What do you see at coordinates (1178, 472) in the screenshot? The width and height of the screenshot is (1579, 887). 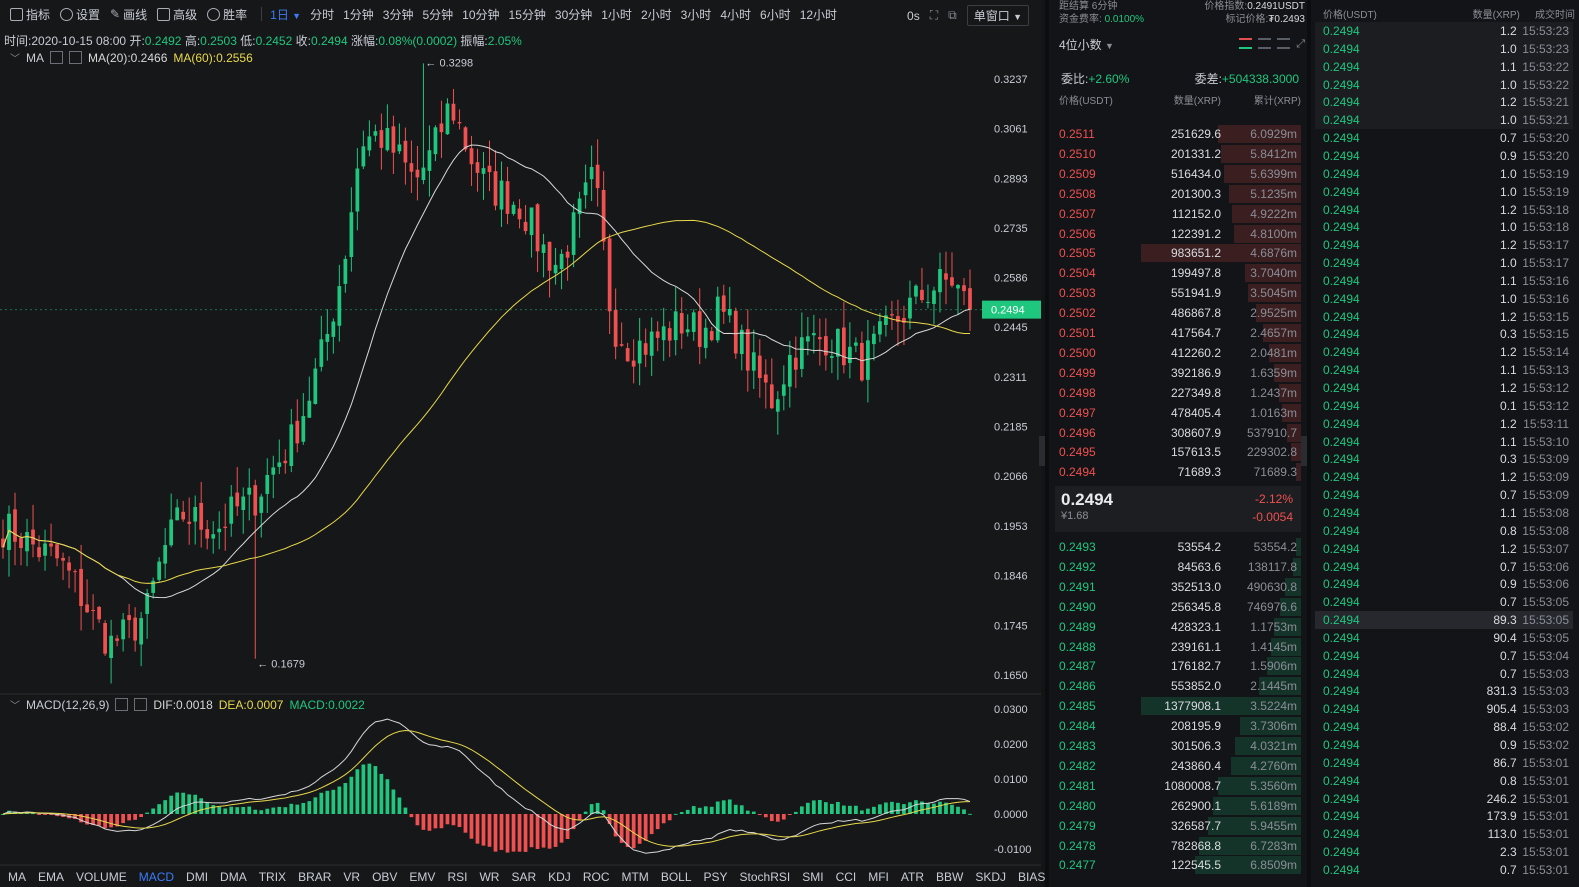 I see `ask-row: 0.2494 71689.3 71689.3` at bounding box center [1178, 472].